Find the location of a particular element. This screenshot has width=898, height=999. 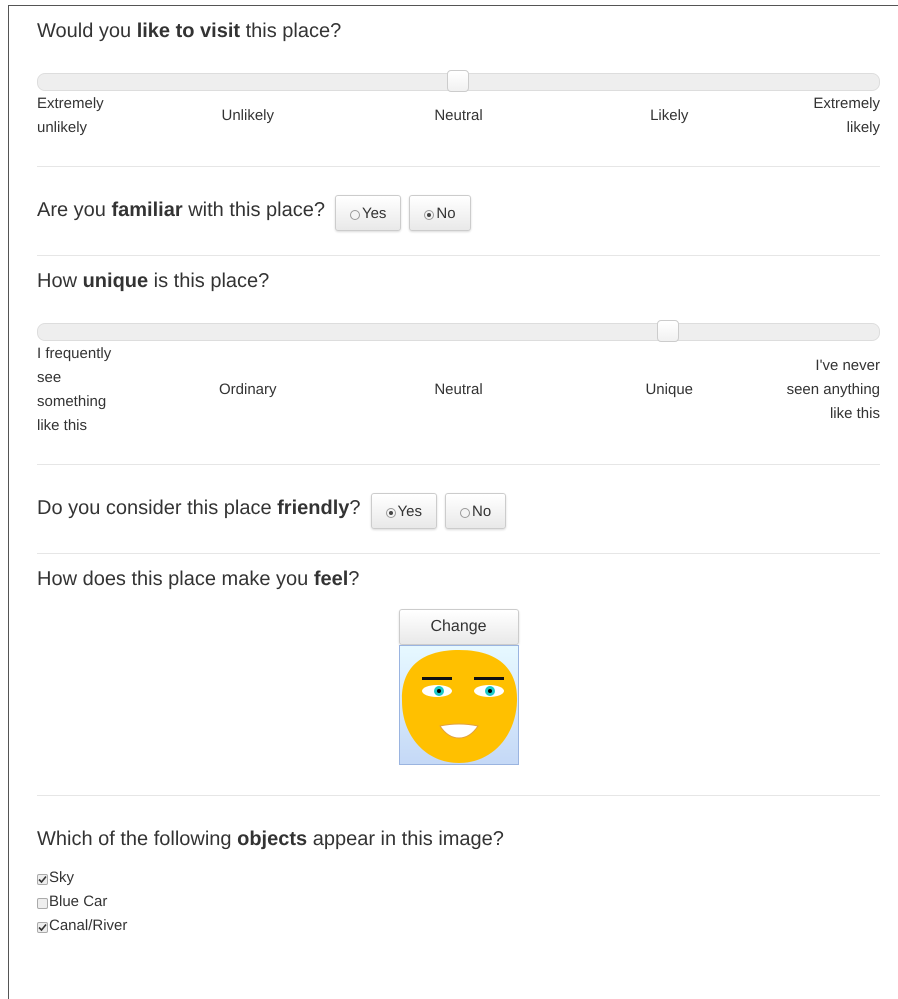

checkbox-label: Blue Car is located at coordinates (78, 902).